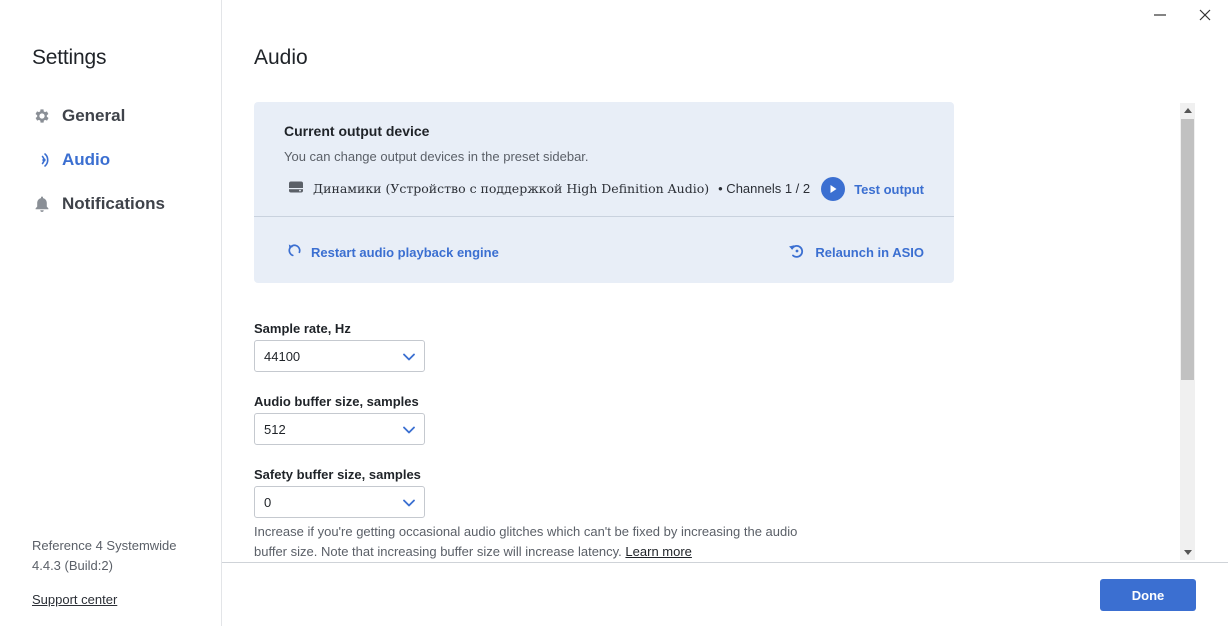 This screenshot has height=626, width=1228. Describe the element at coordinates (294, 252) in the screenshot. I see `restart-icon` at that location.